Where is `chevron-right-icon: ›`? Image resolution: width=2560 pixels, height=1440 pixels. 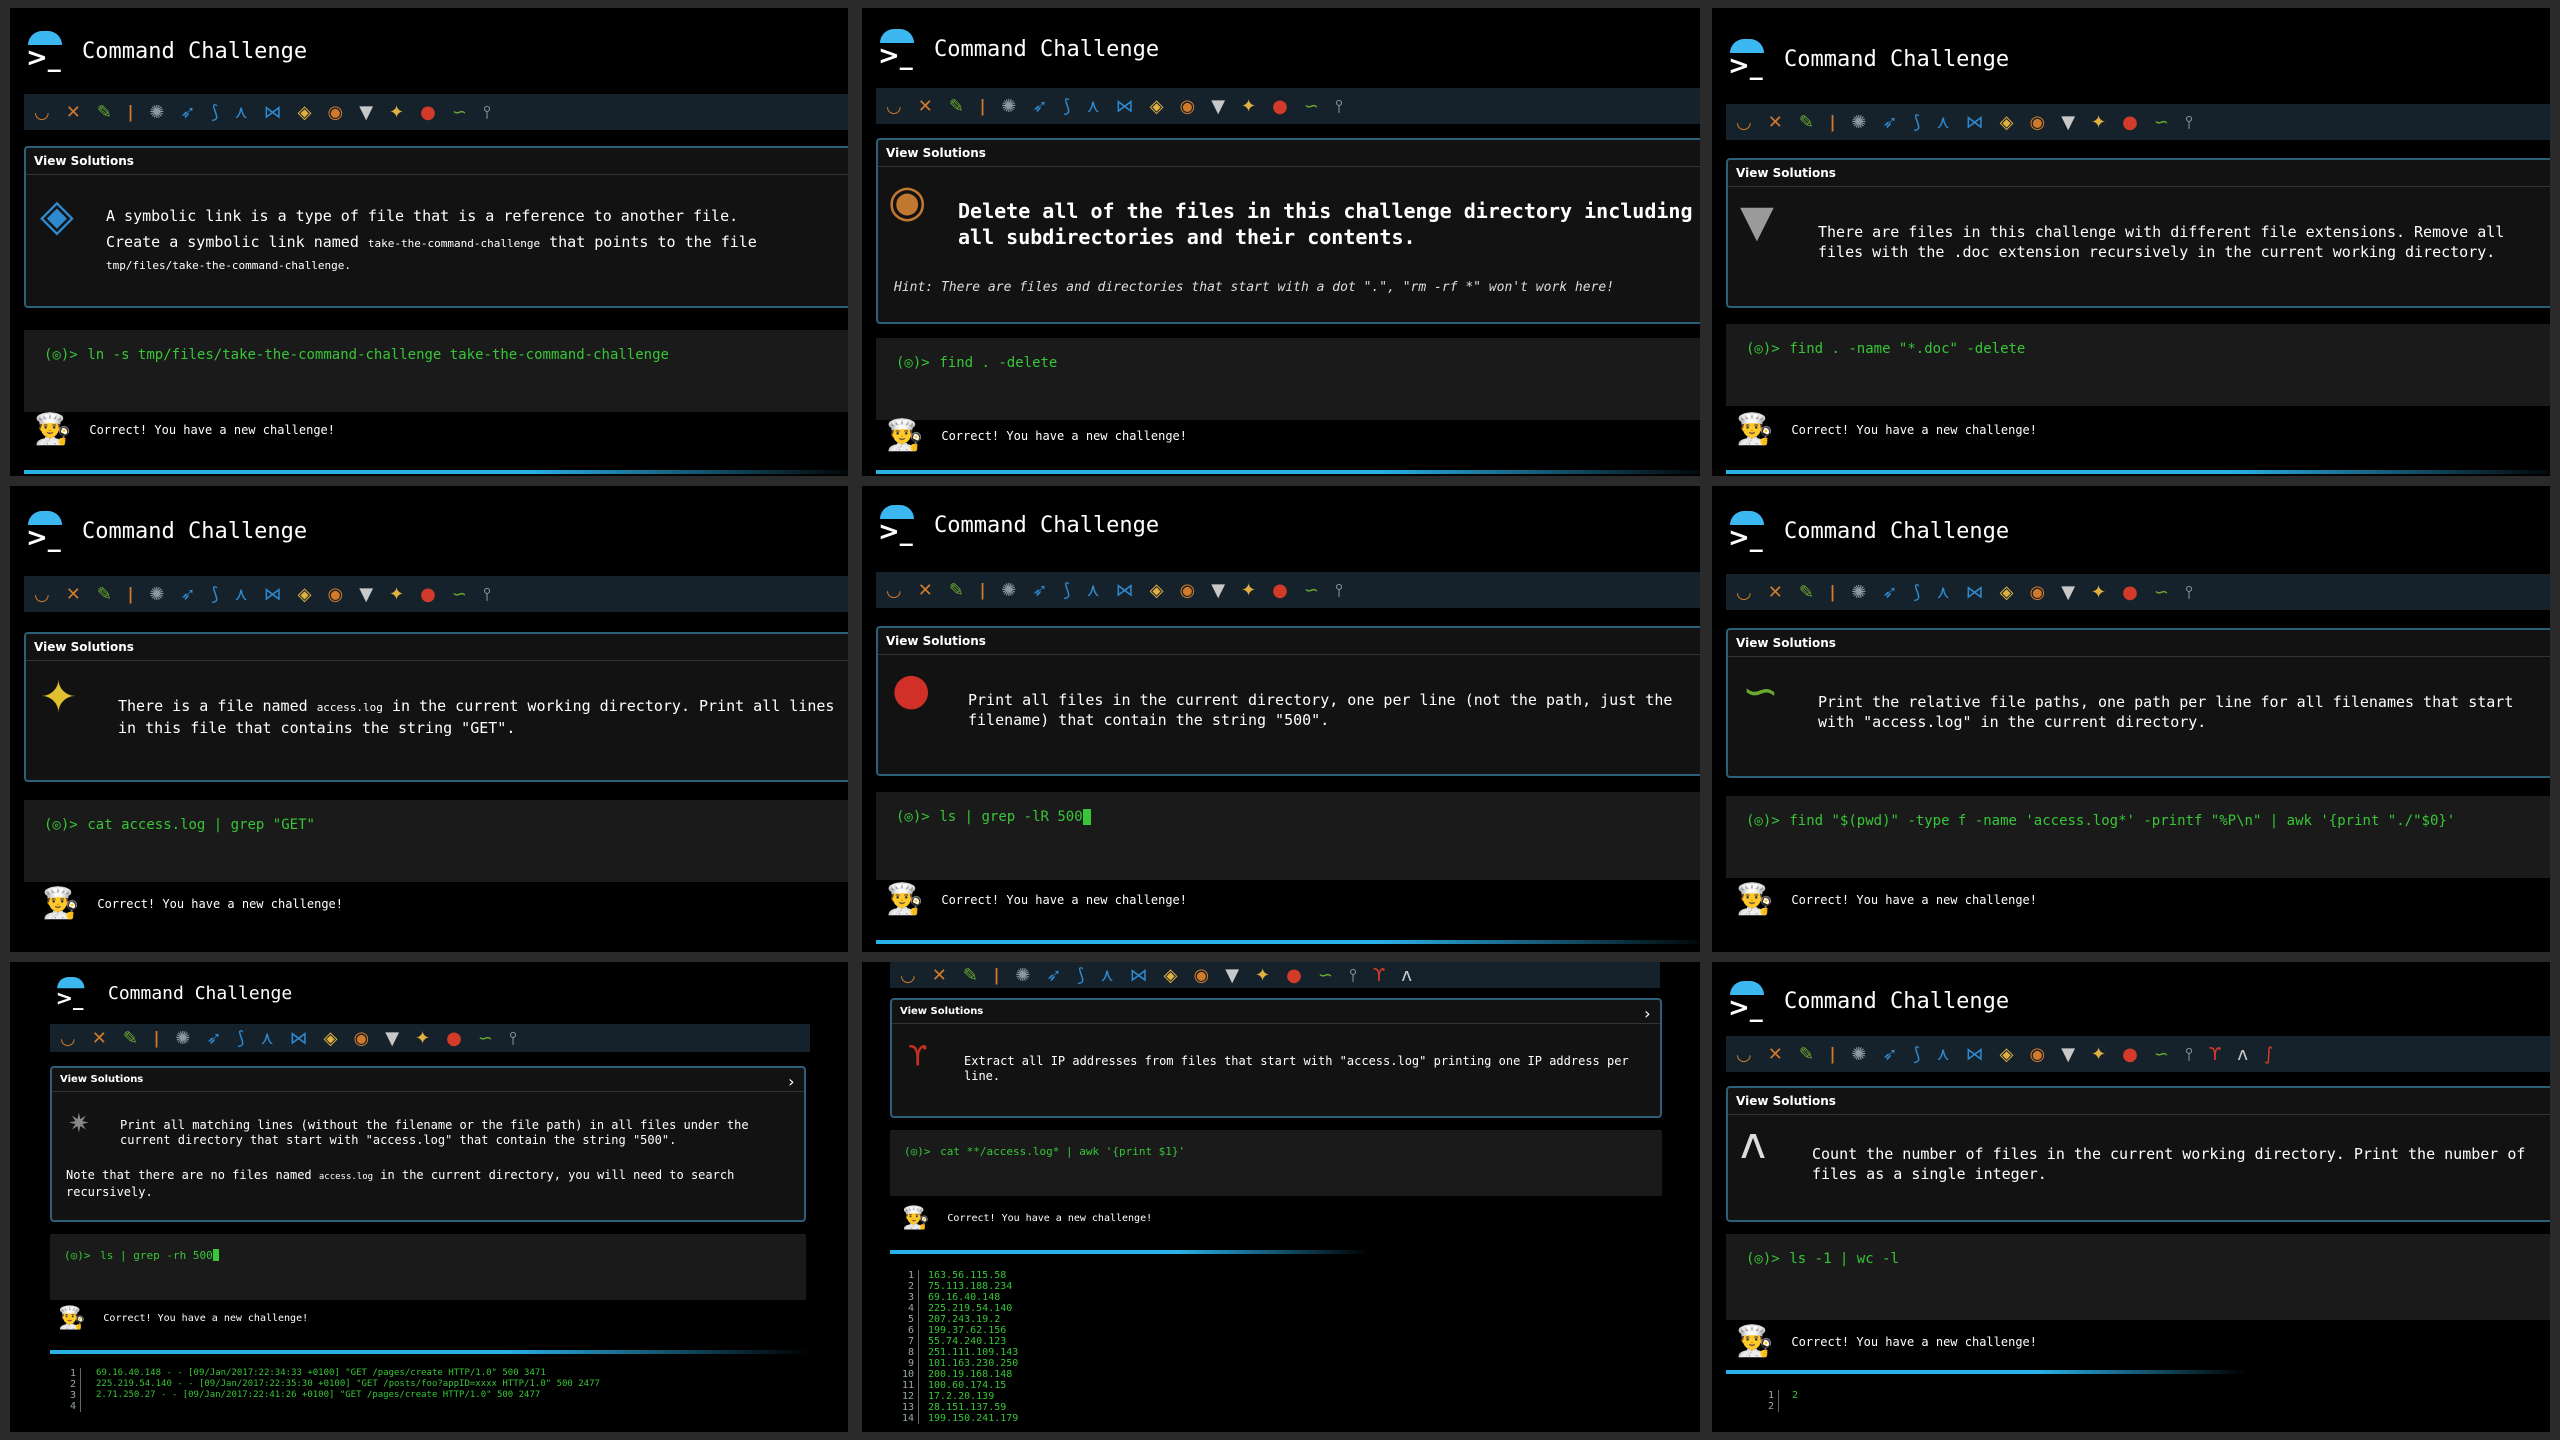 chevron-right-icon: › is located at coordinates (791, 1081).